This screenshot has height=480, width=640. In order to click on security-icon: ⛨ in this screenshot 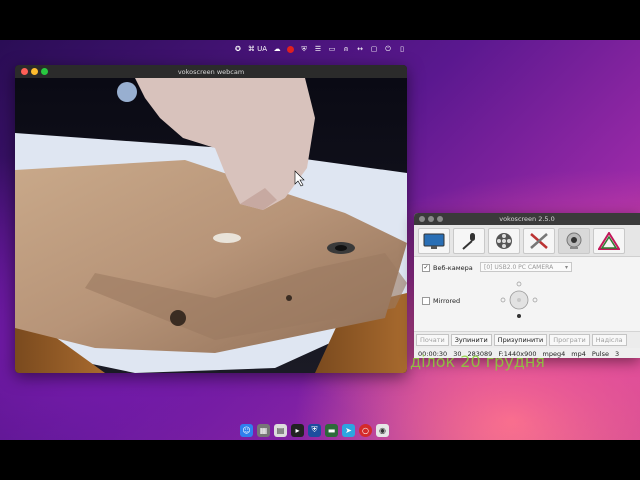, I will do `click(314, 430)`.